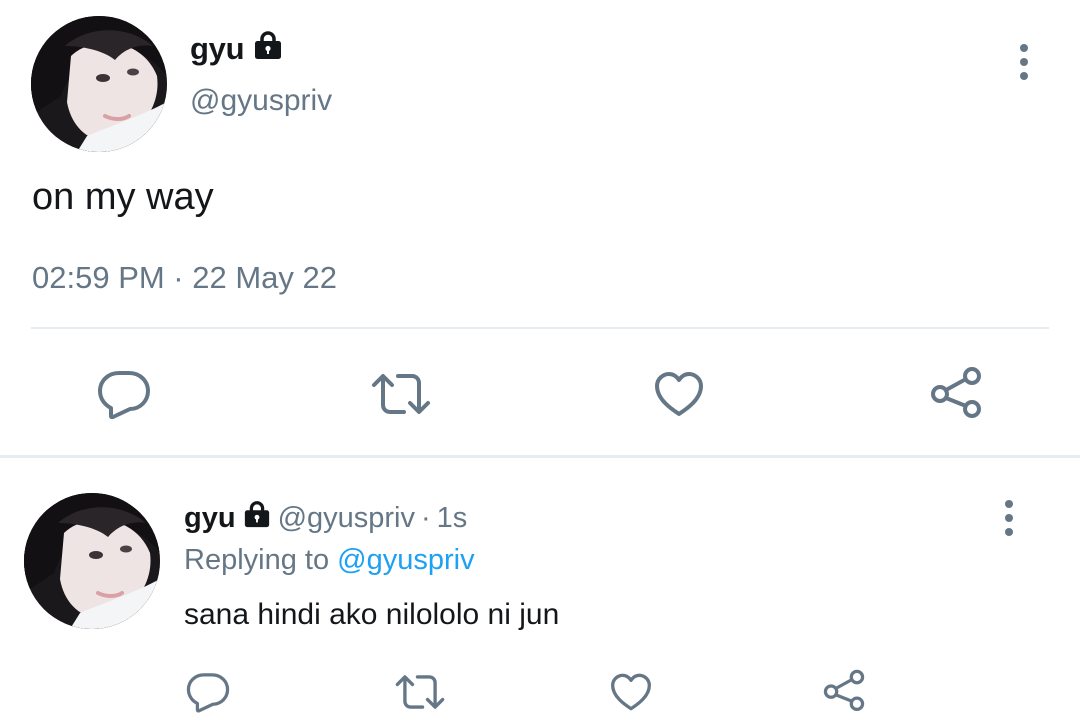  What do you see at coordinates (123, 197) in the screenshot?
I see `tweet-text: on my way` at bounding box center [123, 197].